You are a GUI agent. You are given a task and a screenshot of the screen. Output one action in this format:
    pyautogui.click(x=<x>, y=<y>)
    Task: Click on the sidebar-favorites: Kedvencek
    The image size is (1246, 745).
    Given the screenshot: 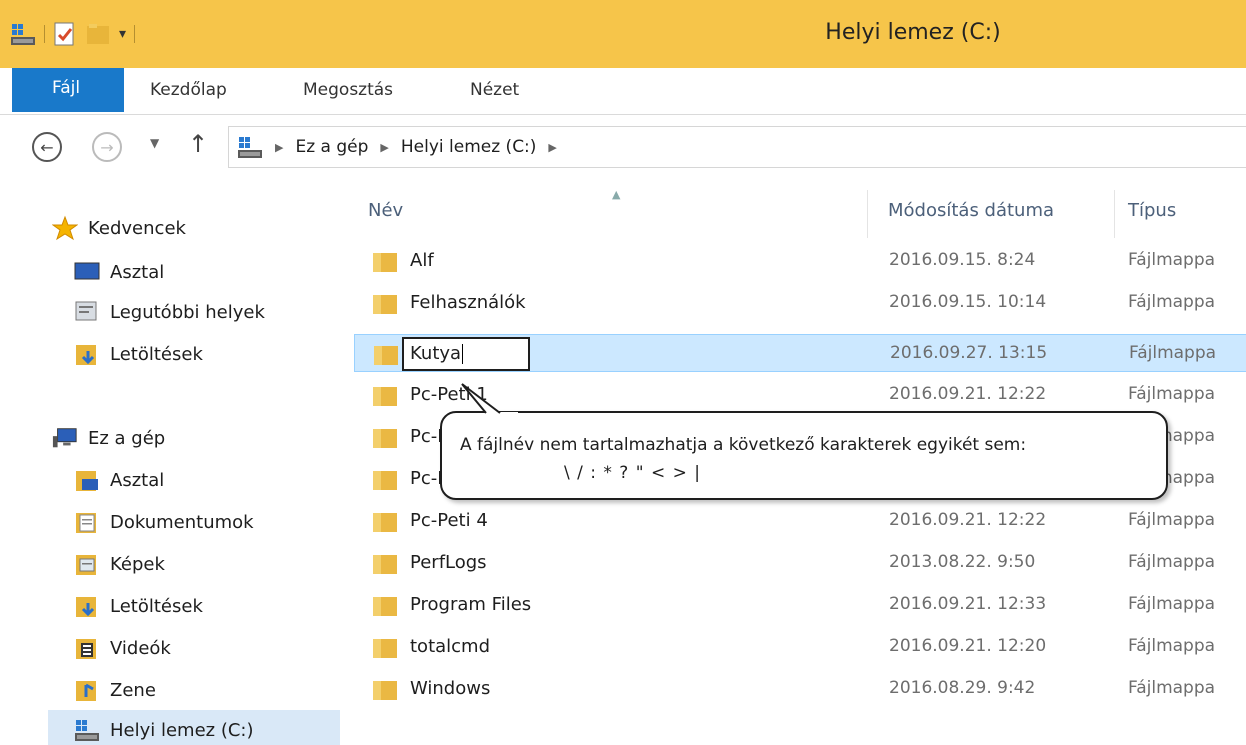 What is the action you would take?
    pyautogui.click(x=119, y=228)
    